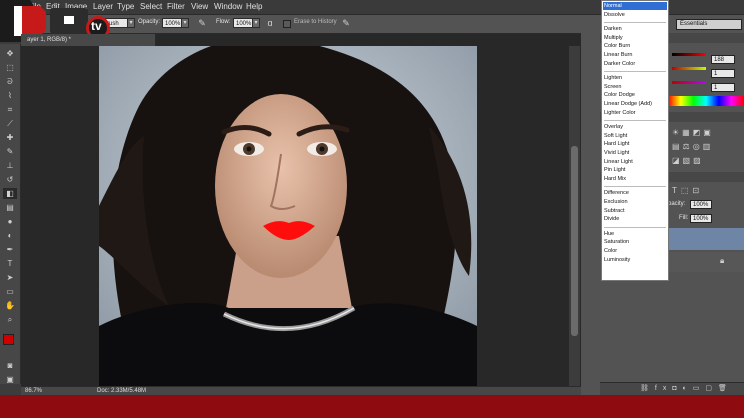  What do you see at coordinates (613, 38) in the screenshot?
I see `blend-item-multiply: Multiply` at bounding box center [613, 38].